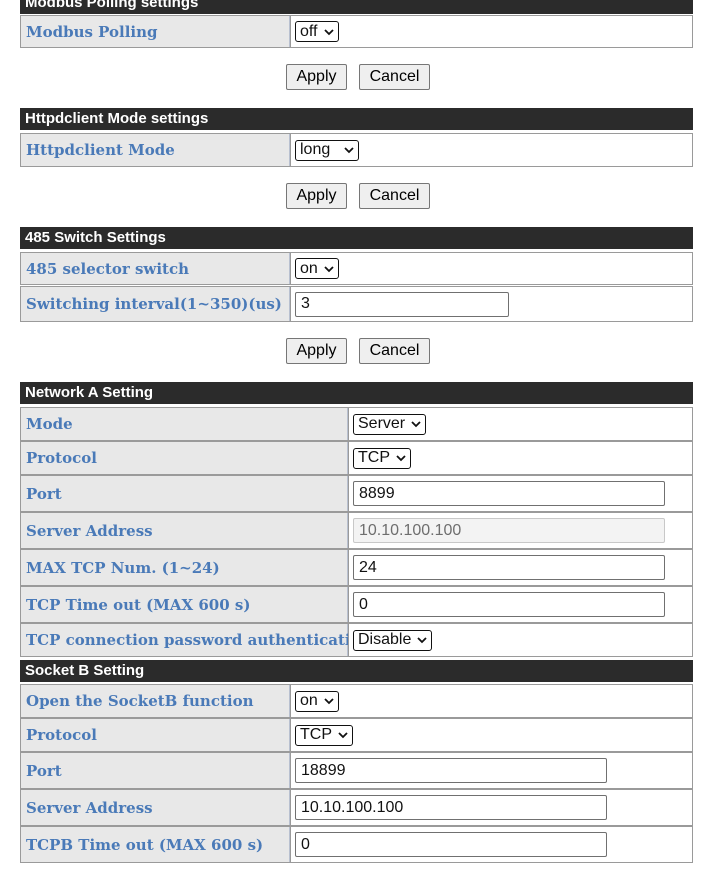 This screenshot has height=873, width=702. What do you see at coordinates (184, 530) in the screenshot?
I see `networkA-server-label: Server Address` at bounding box center [184, 530].